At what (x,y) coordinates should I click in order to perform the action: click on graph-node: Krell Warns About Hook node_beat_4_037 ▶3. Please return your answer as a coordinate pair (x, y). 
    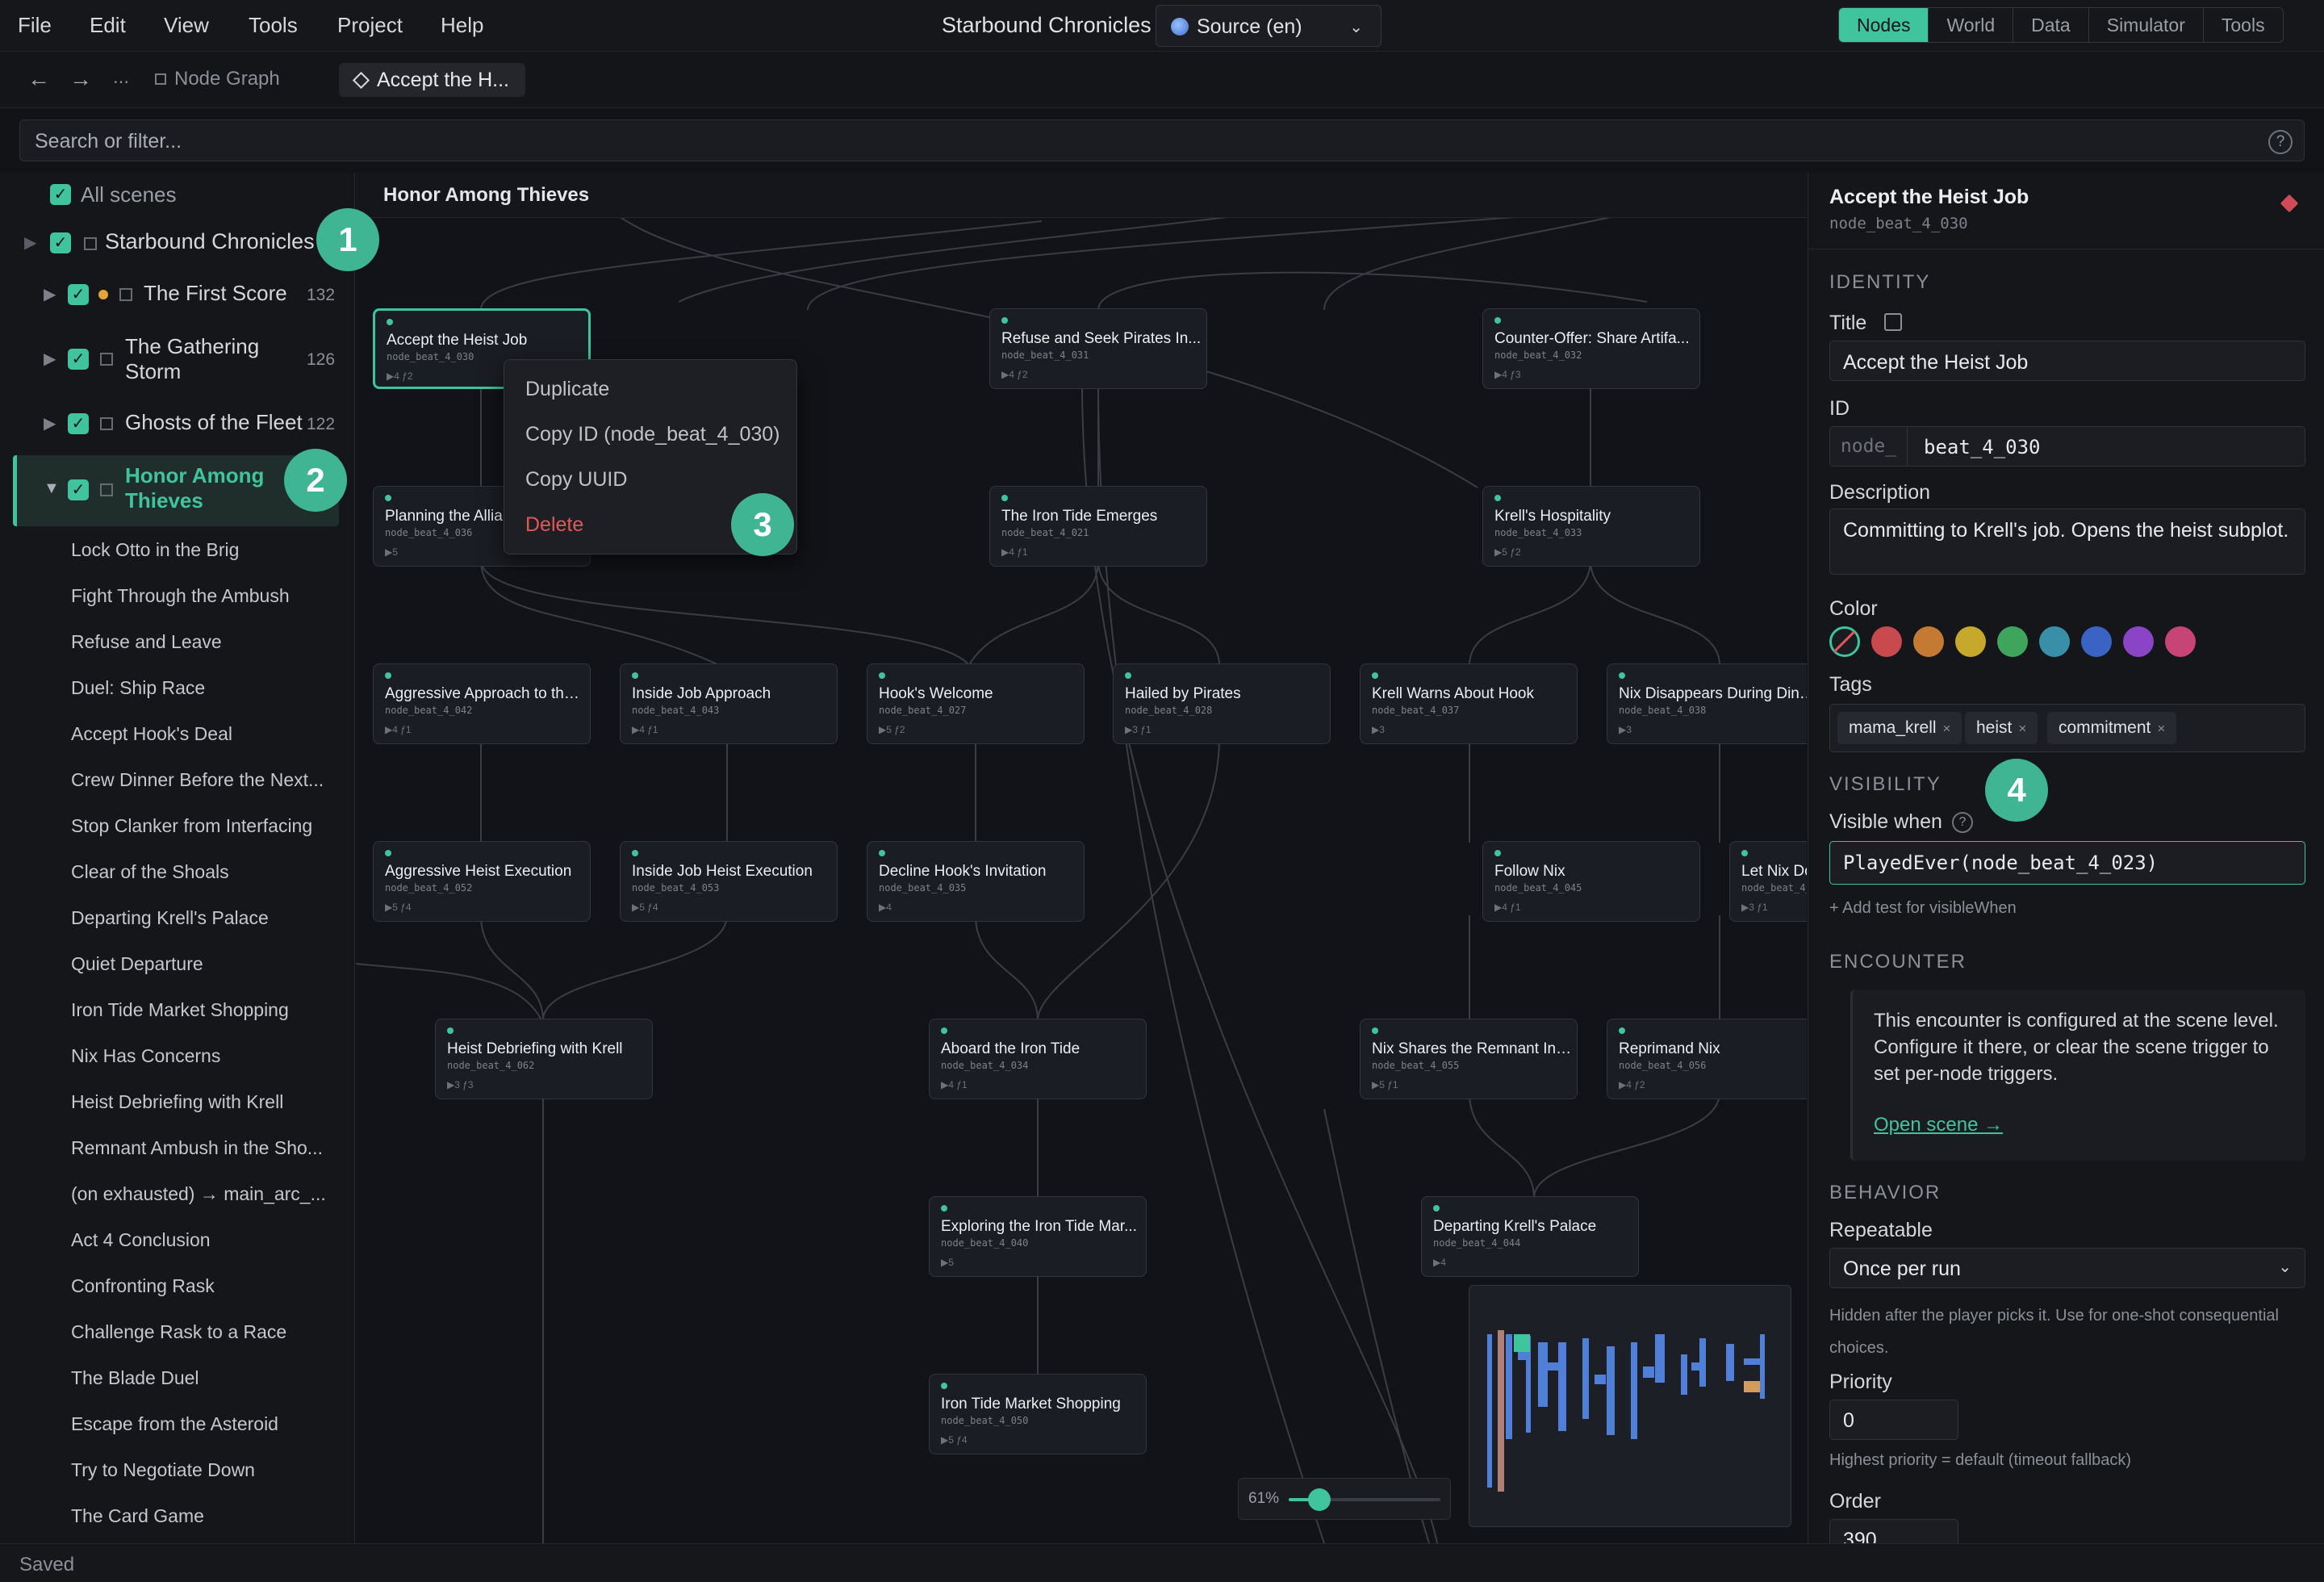
    Looking at the image, I should click on (1469, 703).